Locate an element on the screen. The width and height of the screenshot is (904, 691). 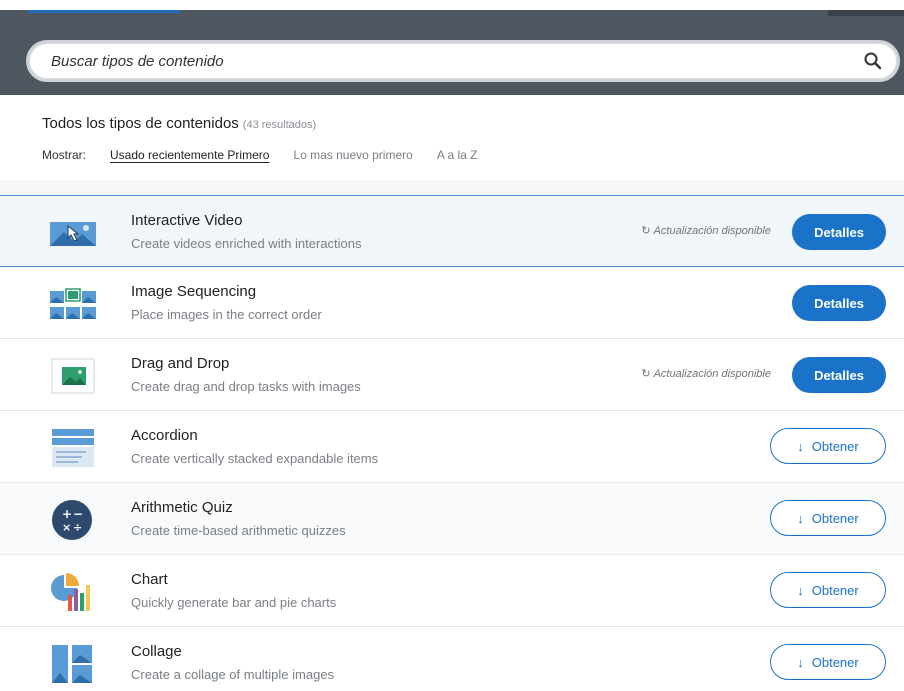
item-description: Create videos enriched with interactions is located at coordinates (246, 243).